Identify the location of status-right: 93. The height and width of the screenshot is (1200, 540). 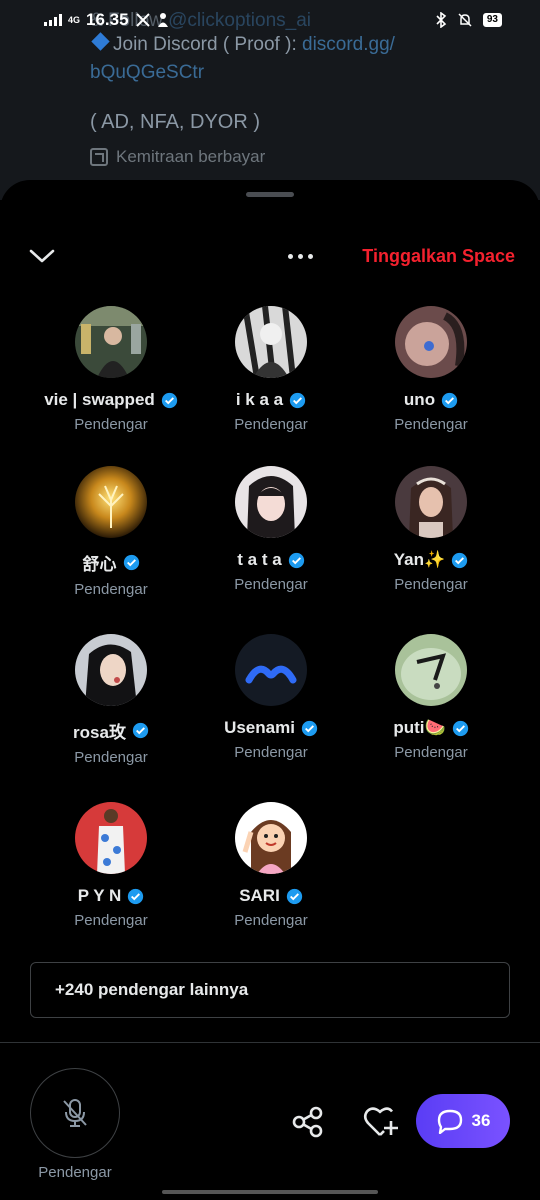
(468, 20).